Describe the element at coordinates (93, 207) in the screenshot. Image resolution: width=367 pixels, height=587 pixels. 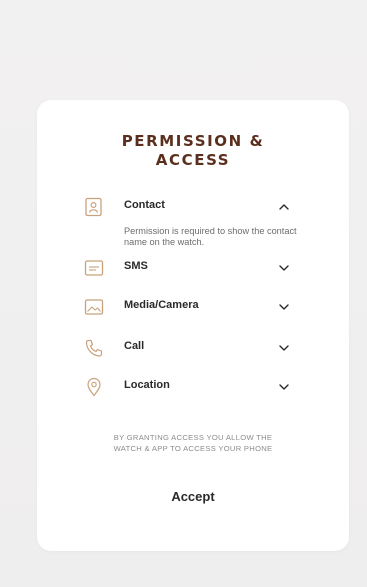
I see `contact-icon` at that location.